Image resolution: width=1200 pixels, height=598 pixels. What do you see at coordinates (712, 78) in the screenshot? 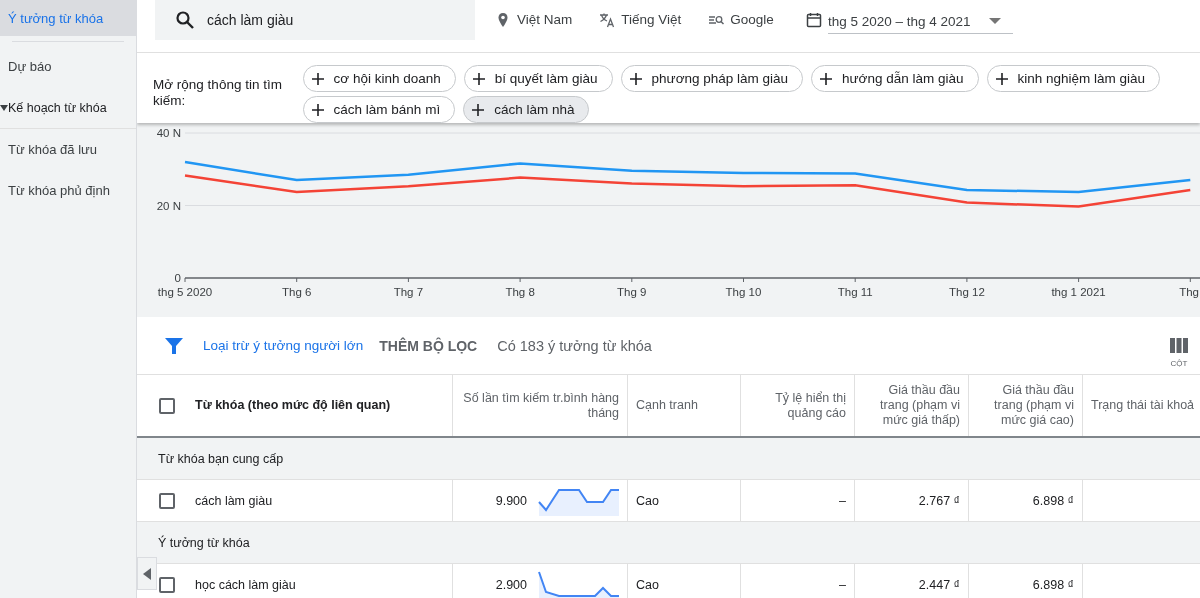
I see `suggestion-chip: phương pháp làm giàu` at bounding box center [712, 78].